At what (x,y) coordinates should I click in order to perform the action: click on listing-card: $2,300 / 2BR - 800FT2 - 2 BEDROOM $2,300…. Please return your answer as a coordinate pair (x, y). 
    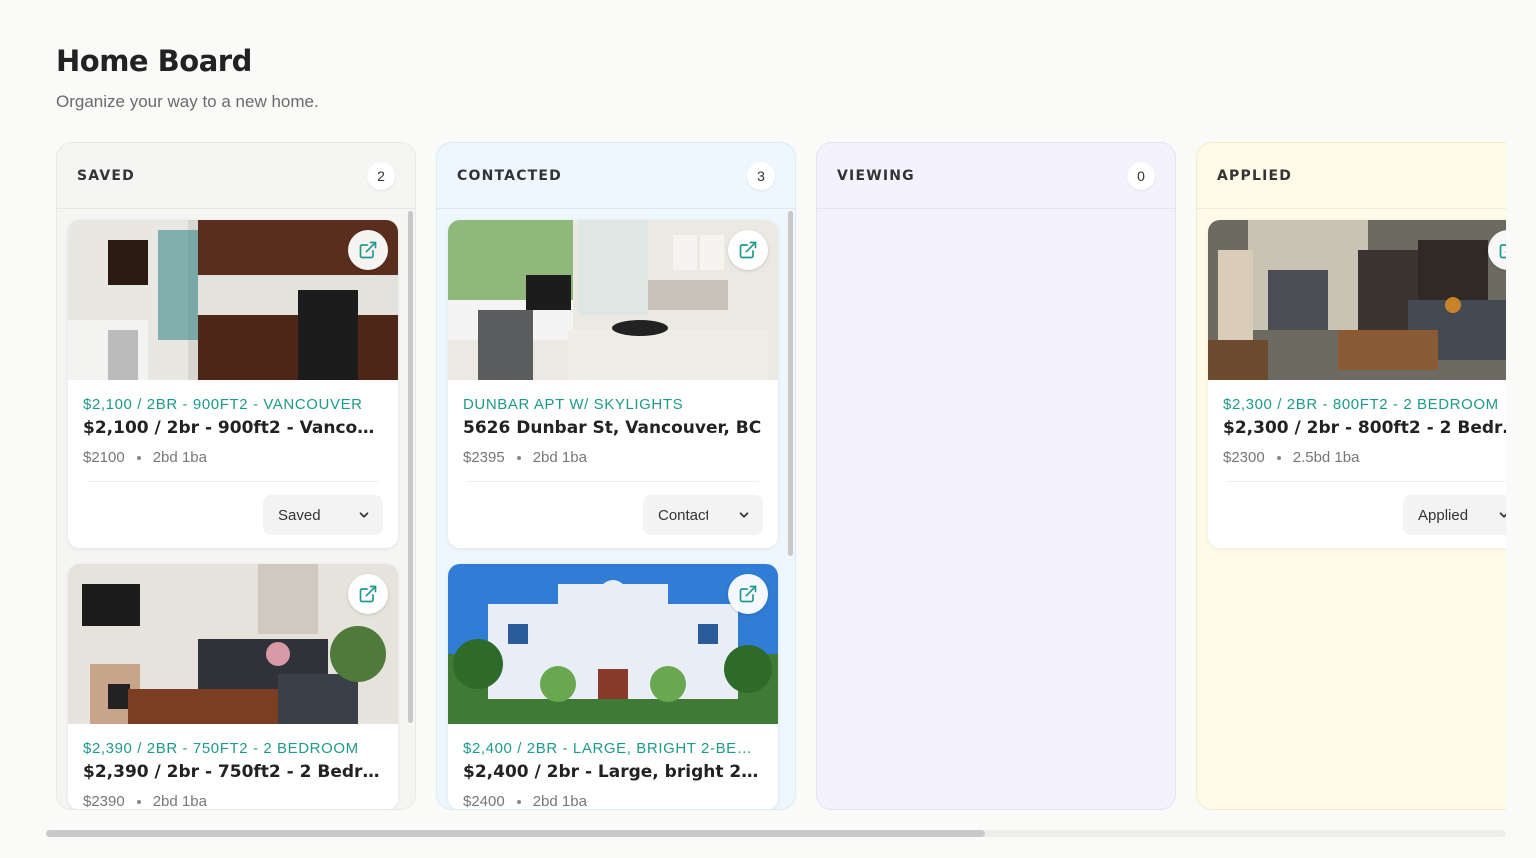
    Looking at the image, I should click on (1357, 384).